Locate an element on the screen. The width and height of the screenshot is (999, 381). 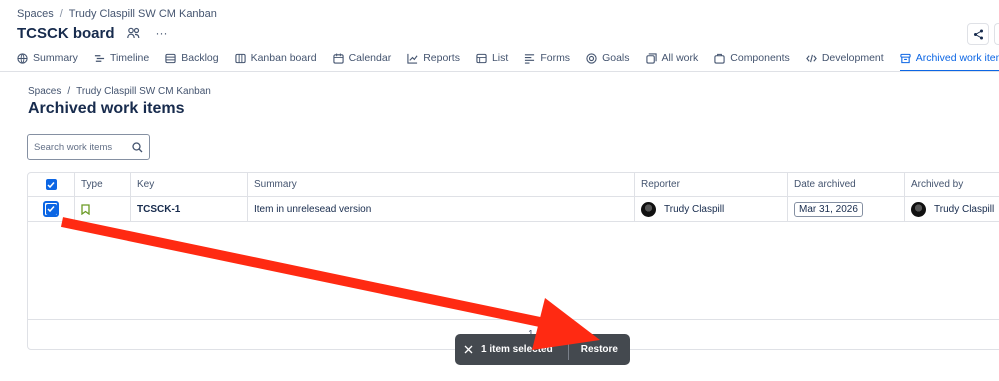
select-all-checkbox is located at coordinates (51, 184).